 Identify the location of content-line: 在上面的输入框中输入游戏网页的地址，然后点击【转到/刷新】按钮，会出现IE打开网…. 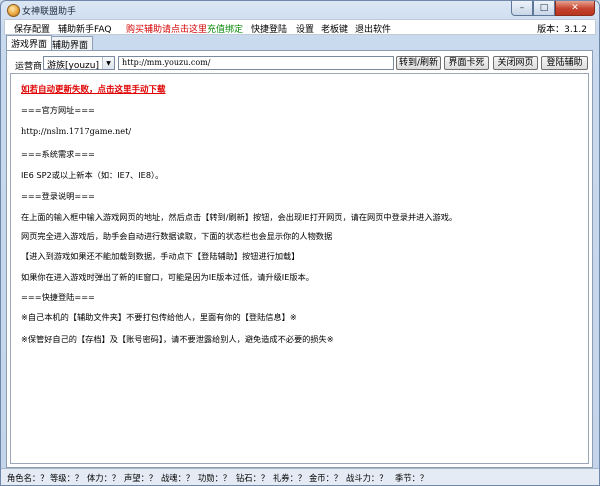
(239, 217).